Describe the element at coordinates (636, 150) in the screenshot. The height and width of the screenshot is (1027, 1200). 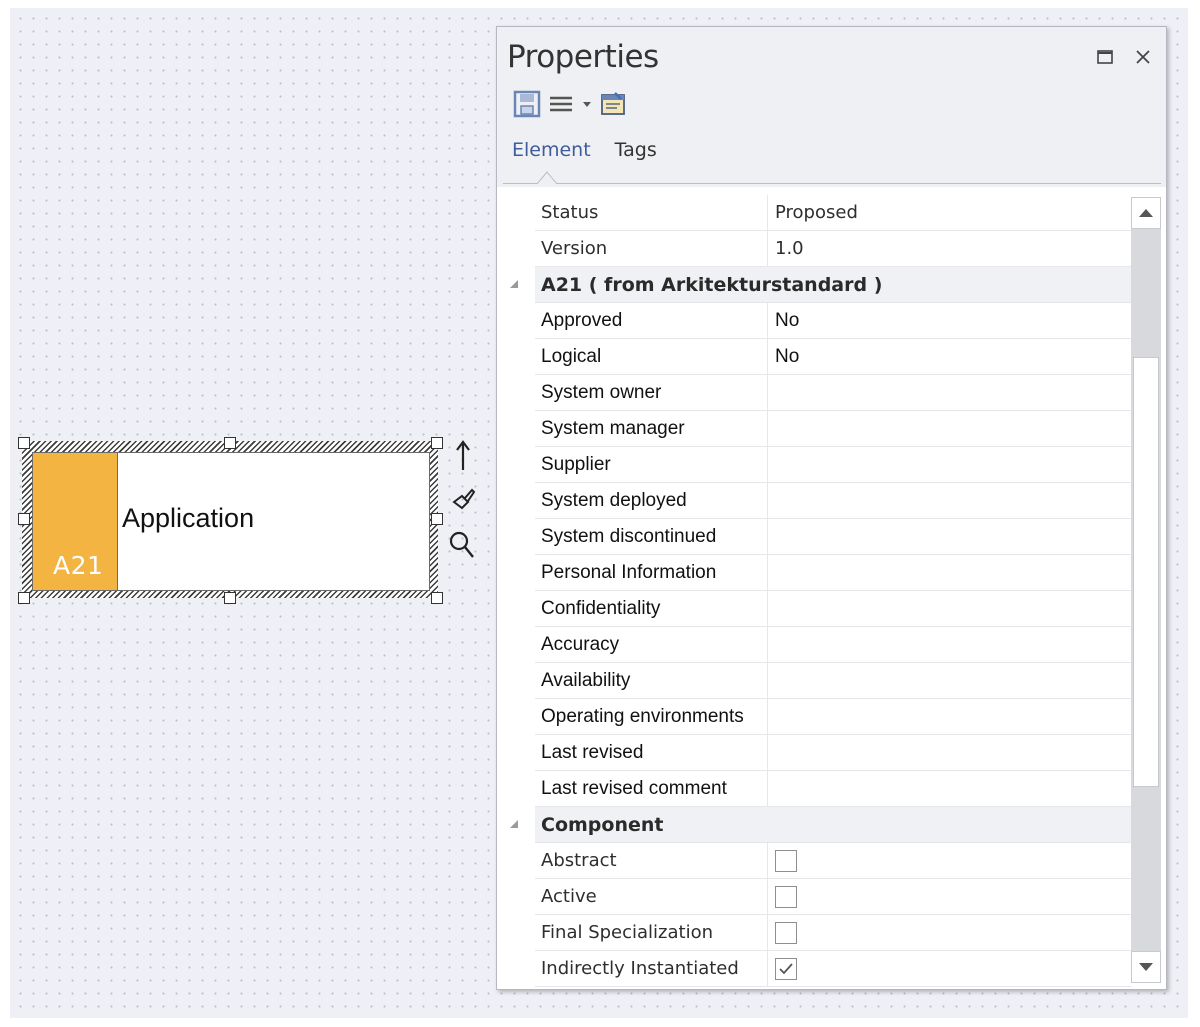
I see `tab-tags: Tags` at that location.